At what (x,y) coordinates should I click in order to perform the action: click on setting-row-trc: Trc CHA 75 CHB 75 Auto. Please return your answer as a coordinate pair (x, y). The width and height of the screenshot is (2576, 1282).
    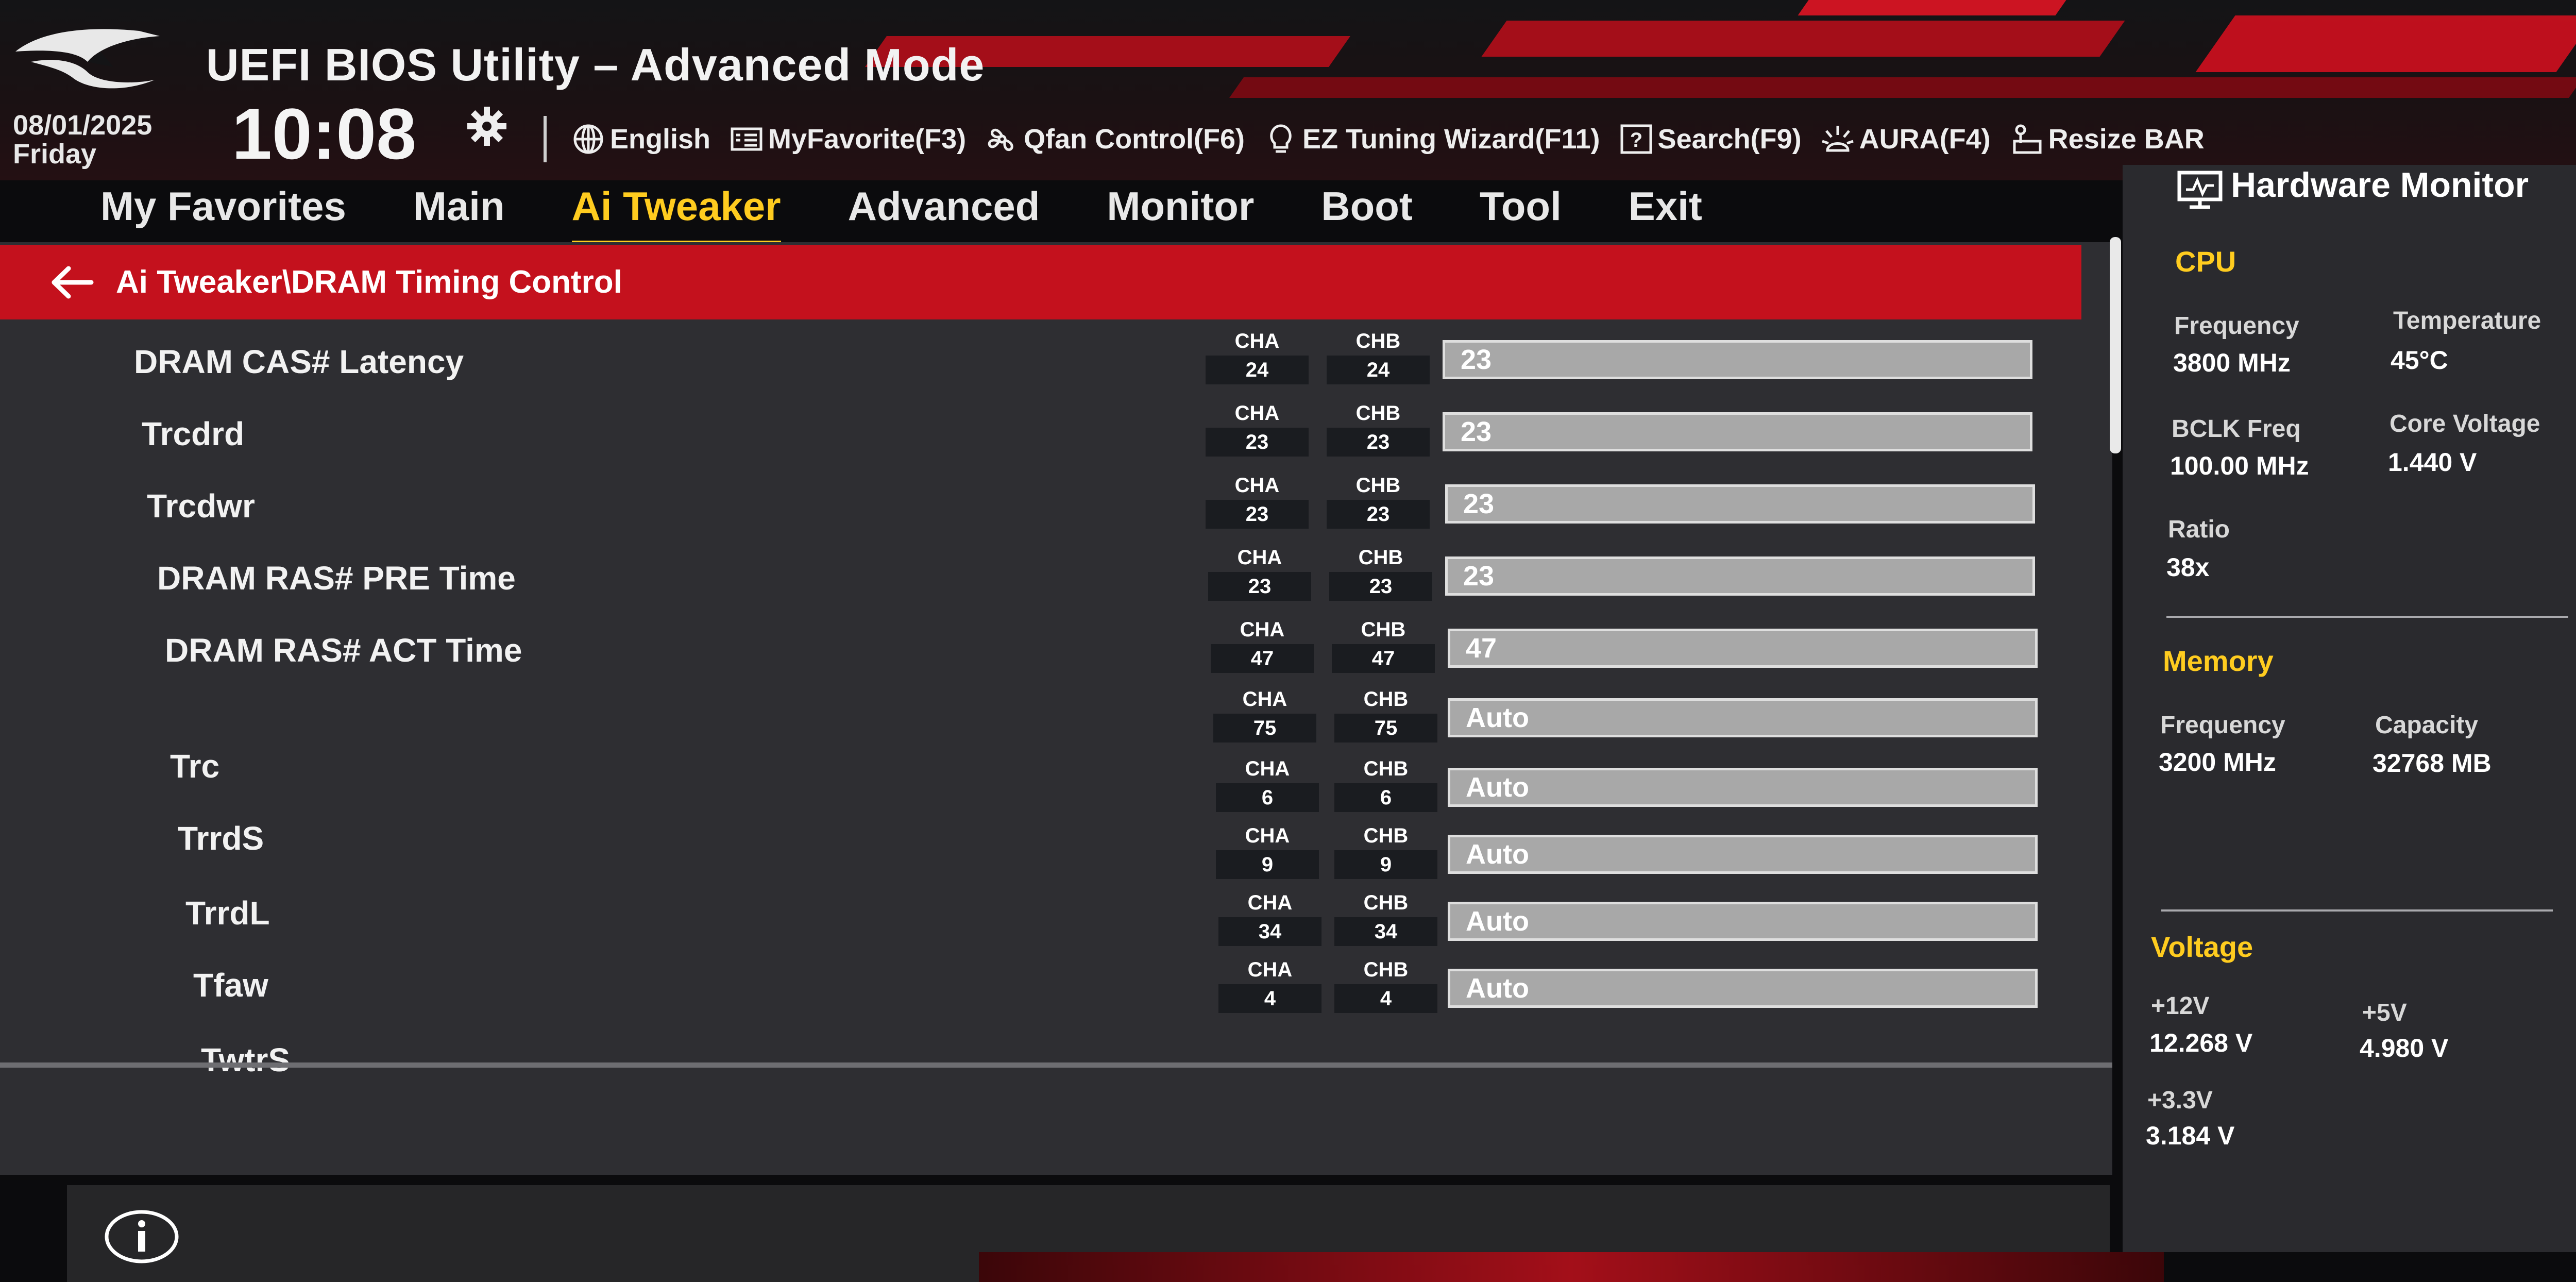
    Looking at the image, I should click on (1056, 736).